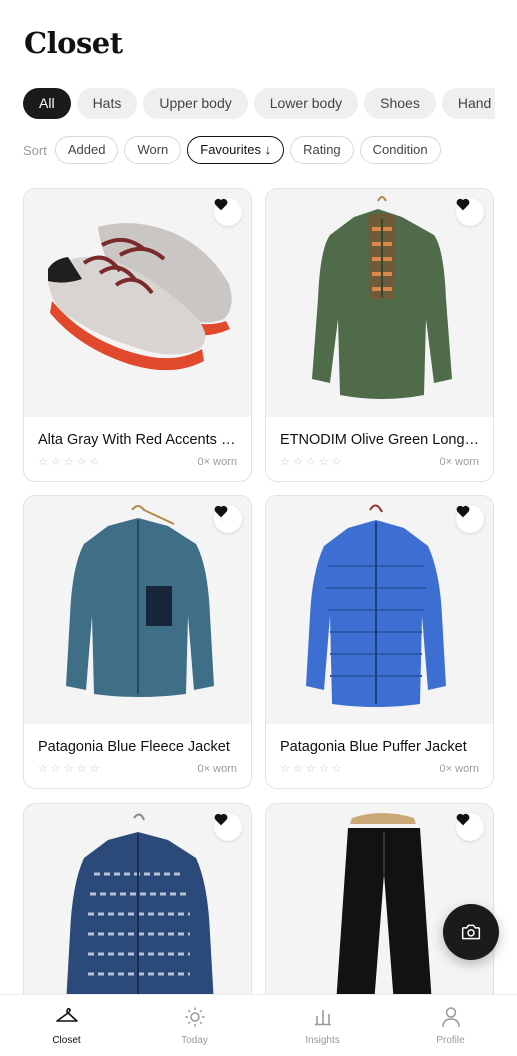 The width and height of the screenshot is (517, 1056). Describe the element at coordinates (35, 150) in the screenshot. I see `sort-label: Sort` at that location.